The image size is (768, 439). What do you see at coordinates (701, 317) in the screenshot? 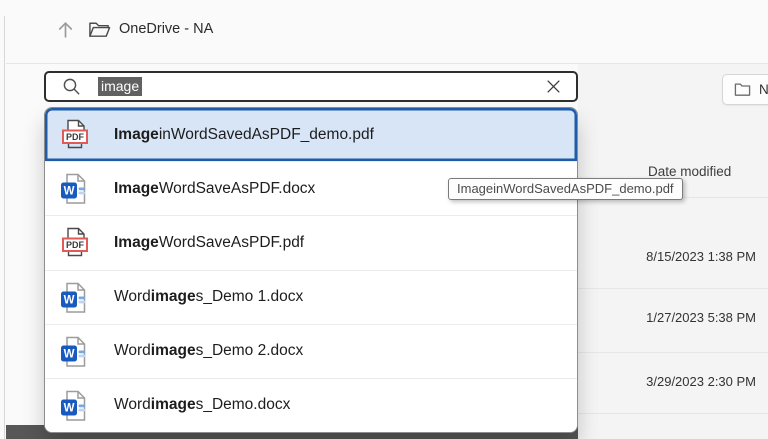
I see `date-modified-cell: 1/27/2023 5:38 PM` at bounding box center [701, 317].